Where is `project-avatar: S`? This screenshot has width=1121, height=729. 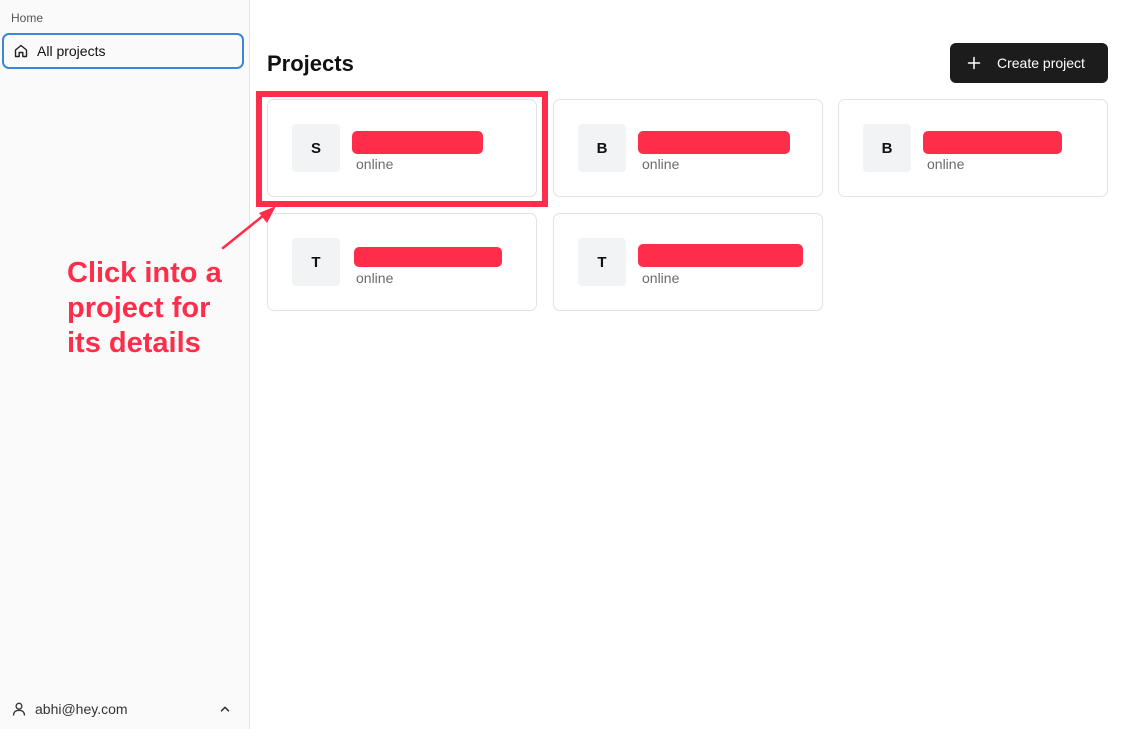 project-avatar: S is located at coordinates (316, 148).